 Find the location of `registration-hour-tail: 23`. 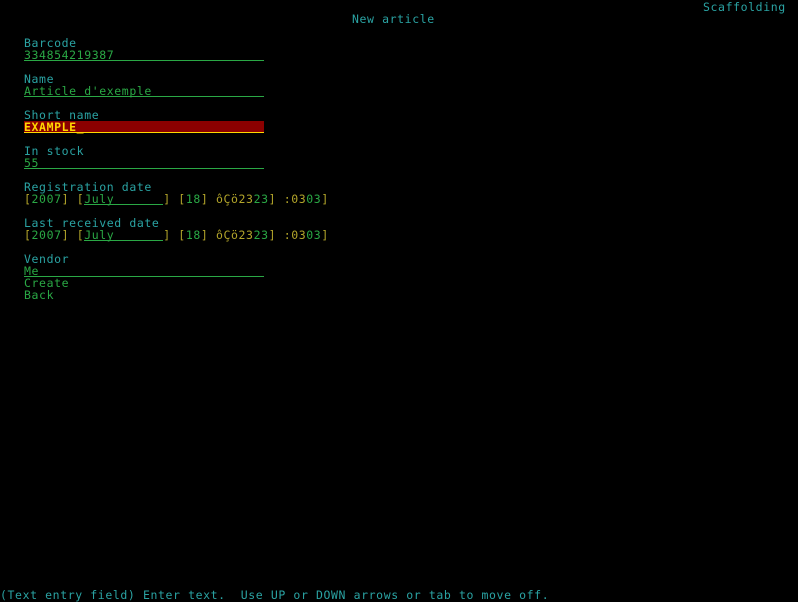

registration-hour-tail: 23 is located at coordinates (261, 199).